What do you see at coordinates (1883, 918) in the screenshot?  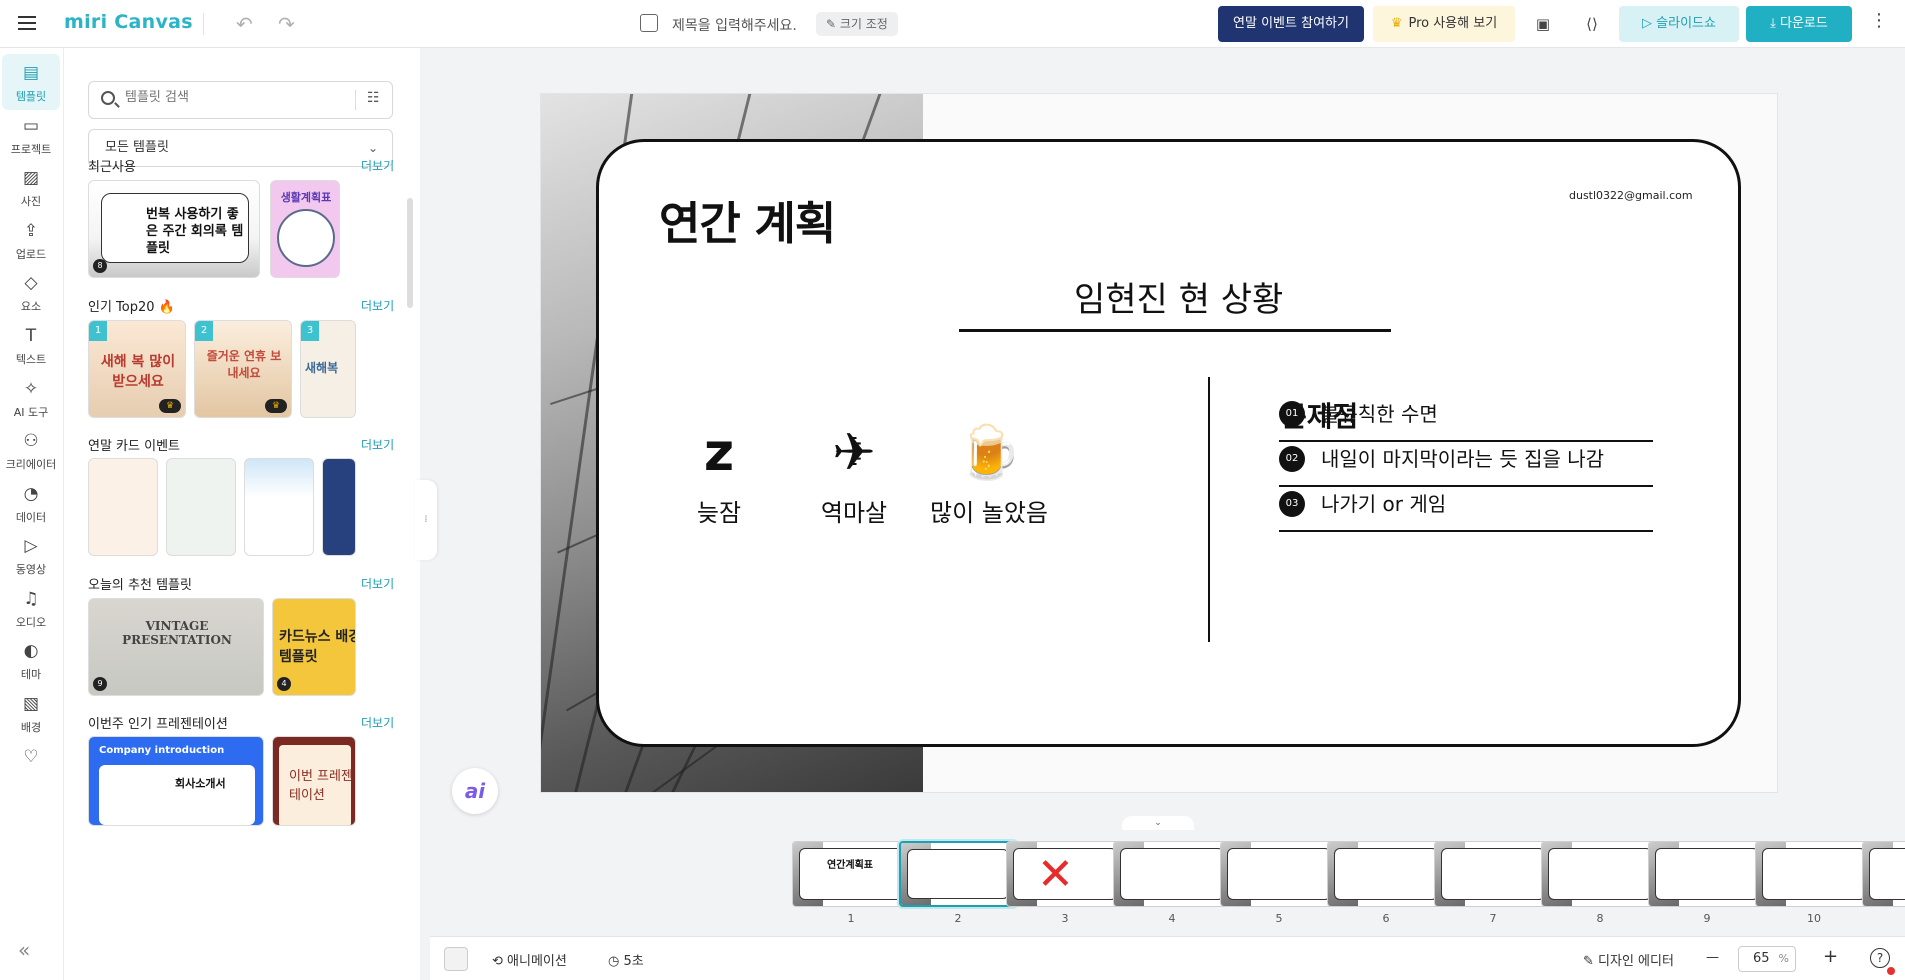 I see `page-number: 11` at bounding box center [1883, 918].